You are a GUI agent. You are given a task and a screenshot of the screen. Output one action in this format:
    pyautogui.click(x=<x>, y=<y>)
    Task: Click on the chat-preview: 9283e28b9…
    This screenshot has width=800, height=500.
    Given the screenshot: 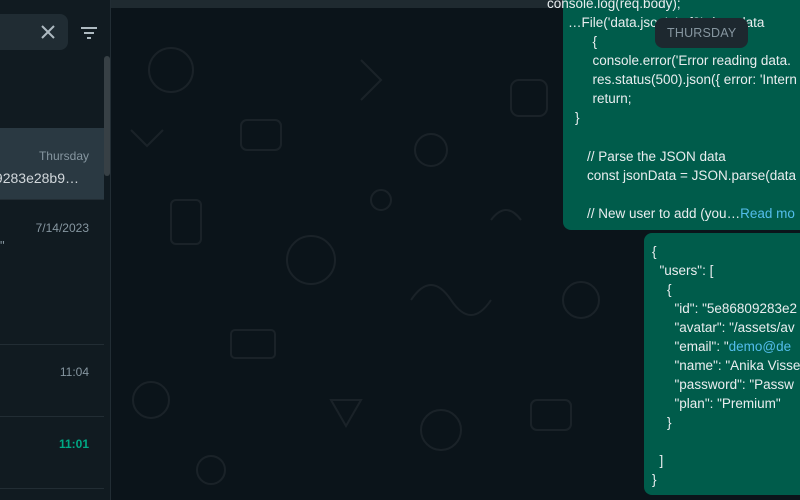 What is the action you would take?
    pyautogui.click(x=39, y=178)
    